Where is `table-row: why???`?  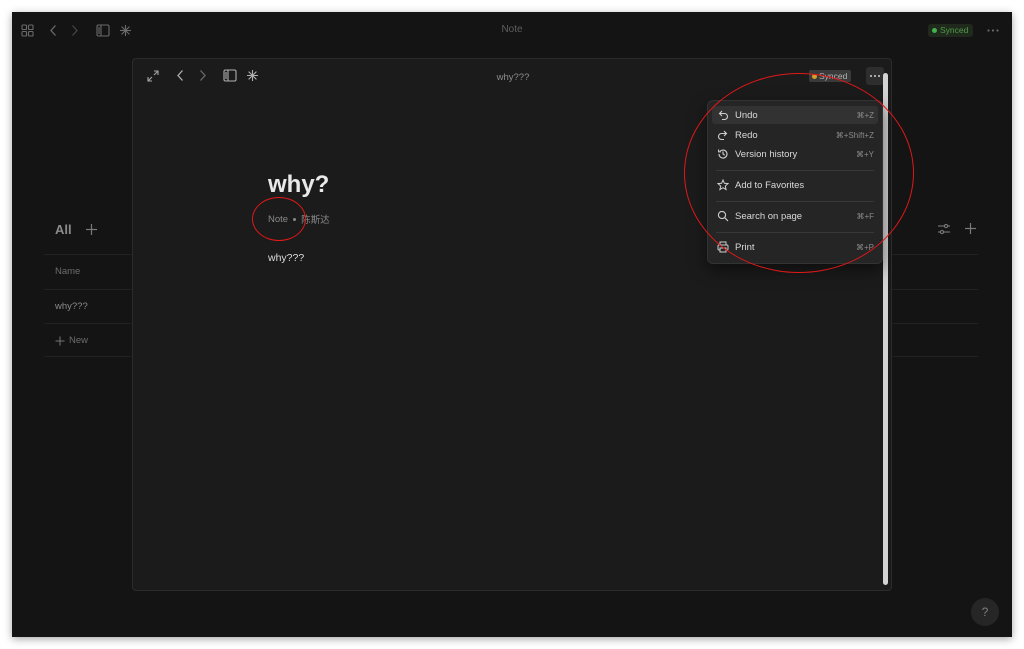
table-row: why??? is located at coordinates (71, 306).